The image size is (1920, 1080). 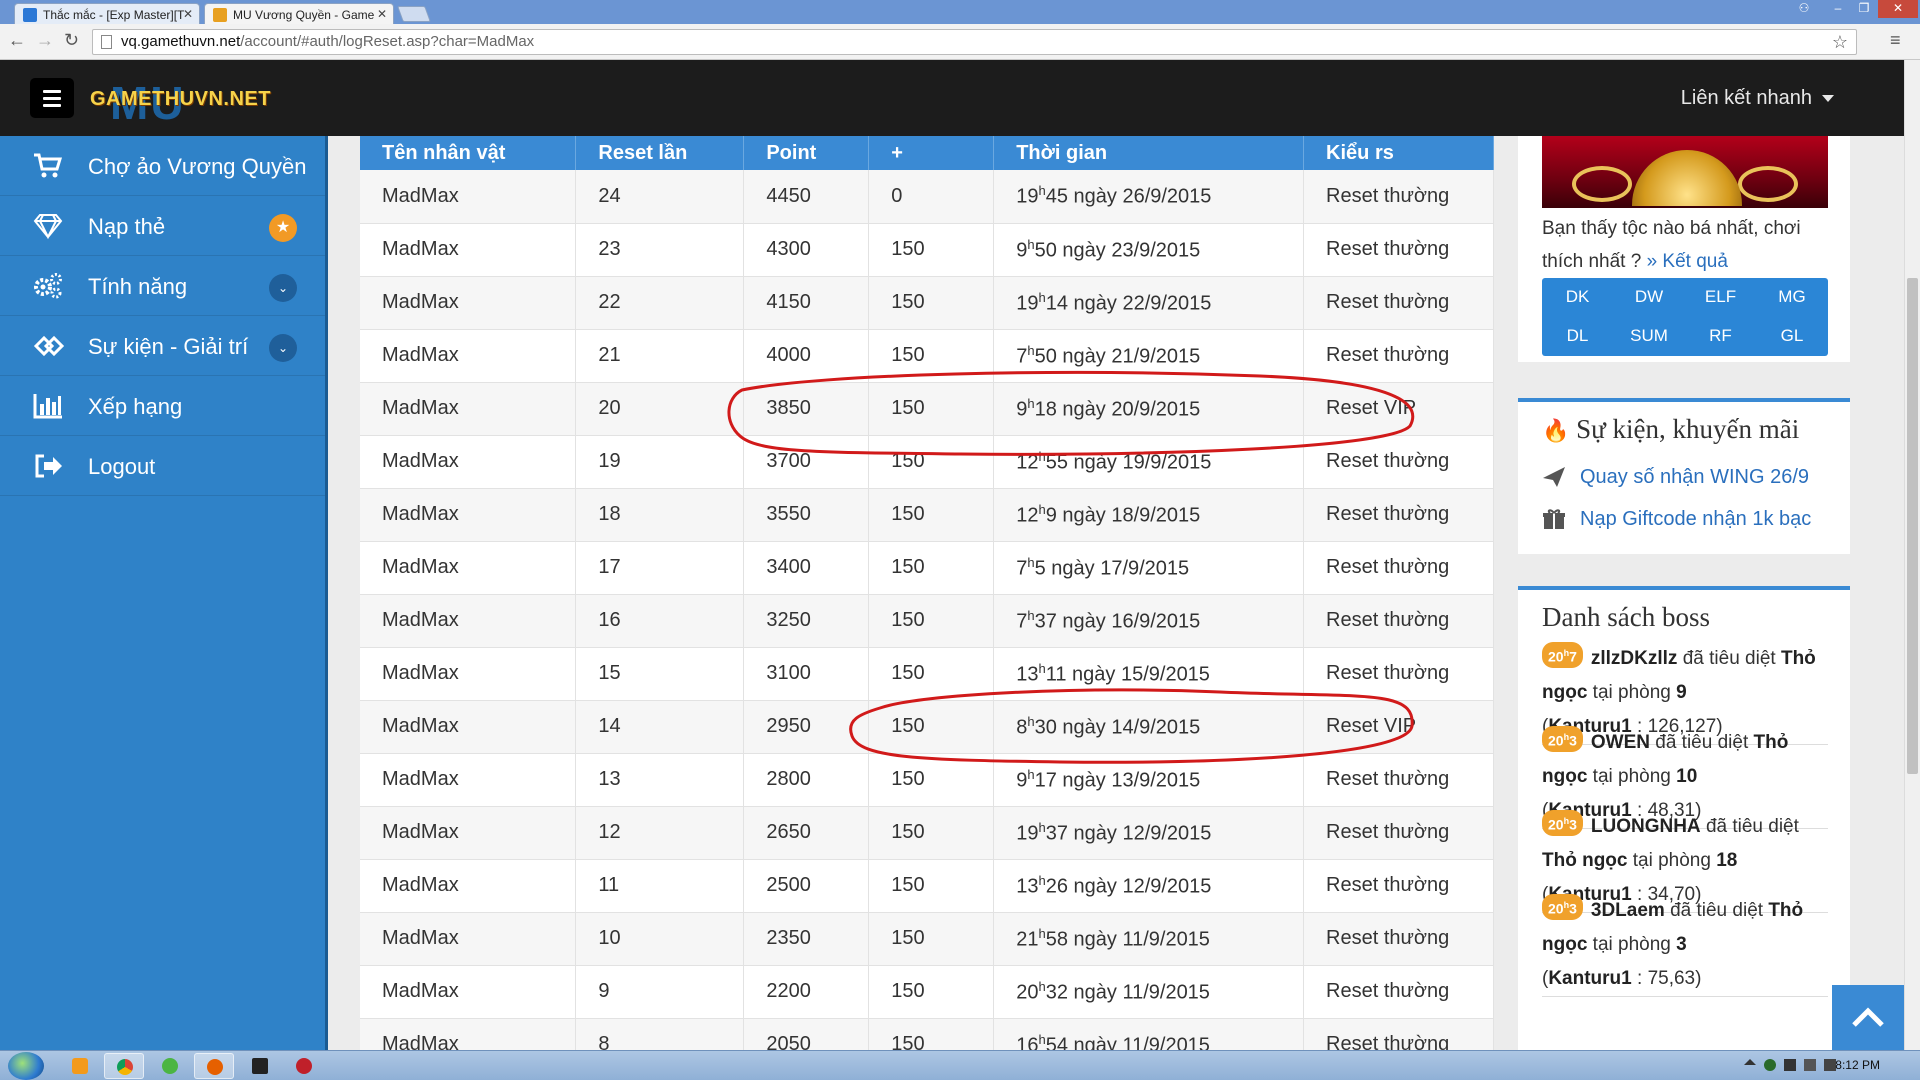 What do you see at coordinates (1804, 9) in the screenshot?
I see `user-icon: ⚇` at bounding box center [1804, 9].